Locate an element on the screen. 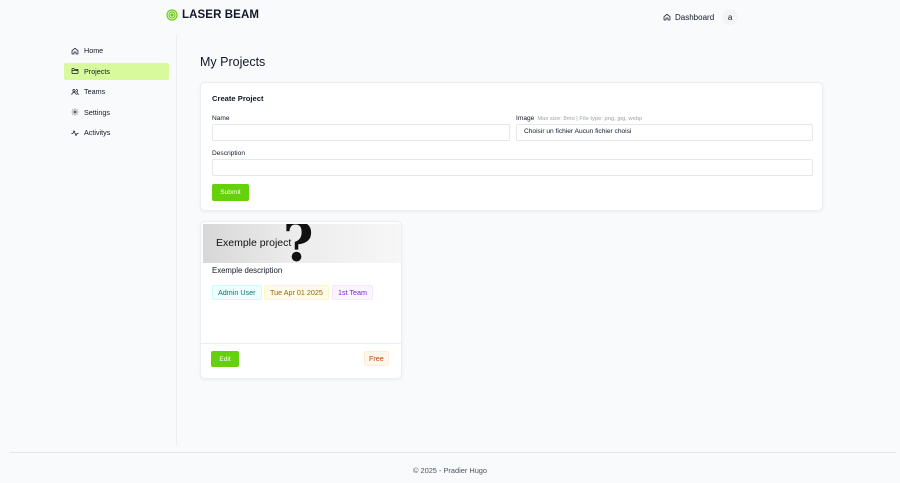 This screenshot has width=900, height=483. owner-badge: Admin User is located at coordinates (237, 292).